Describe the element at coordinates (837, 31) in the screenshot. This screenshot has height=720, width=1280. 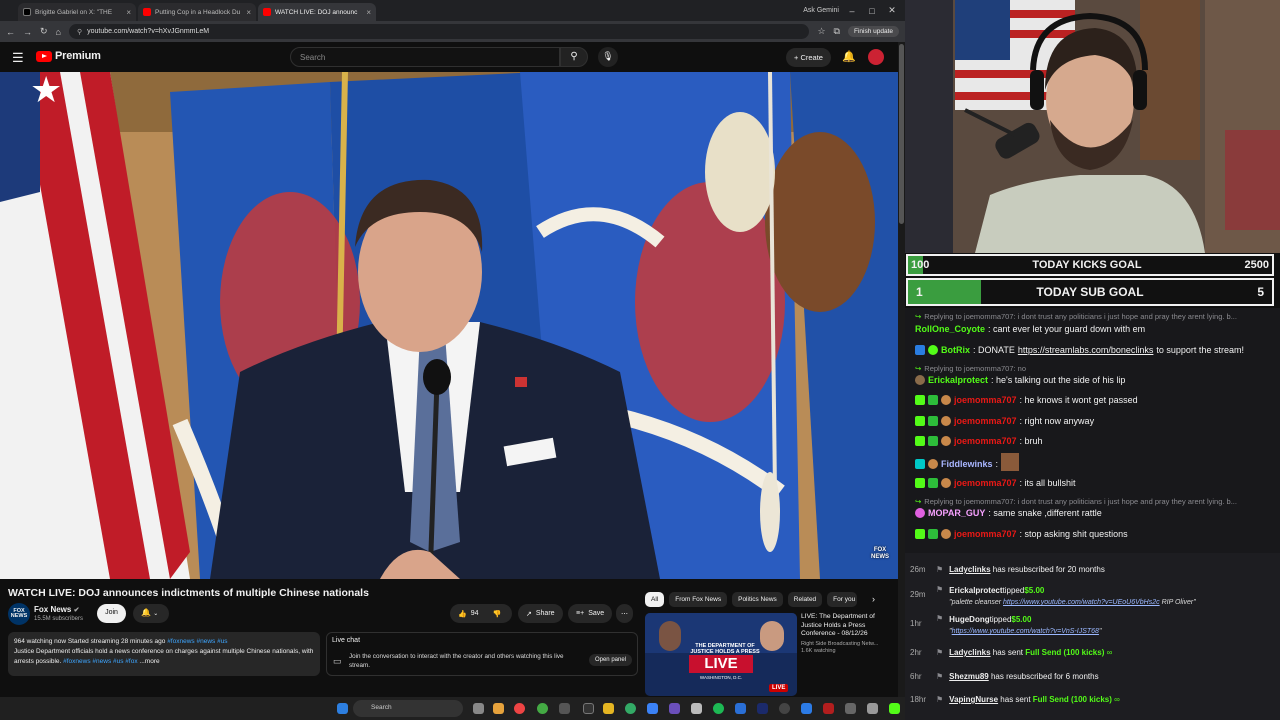
I see `extensions-icon: ⧉` at that location.